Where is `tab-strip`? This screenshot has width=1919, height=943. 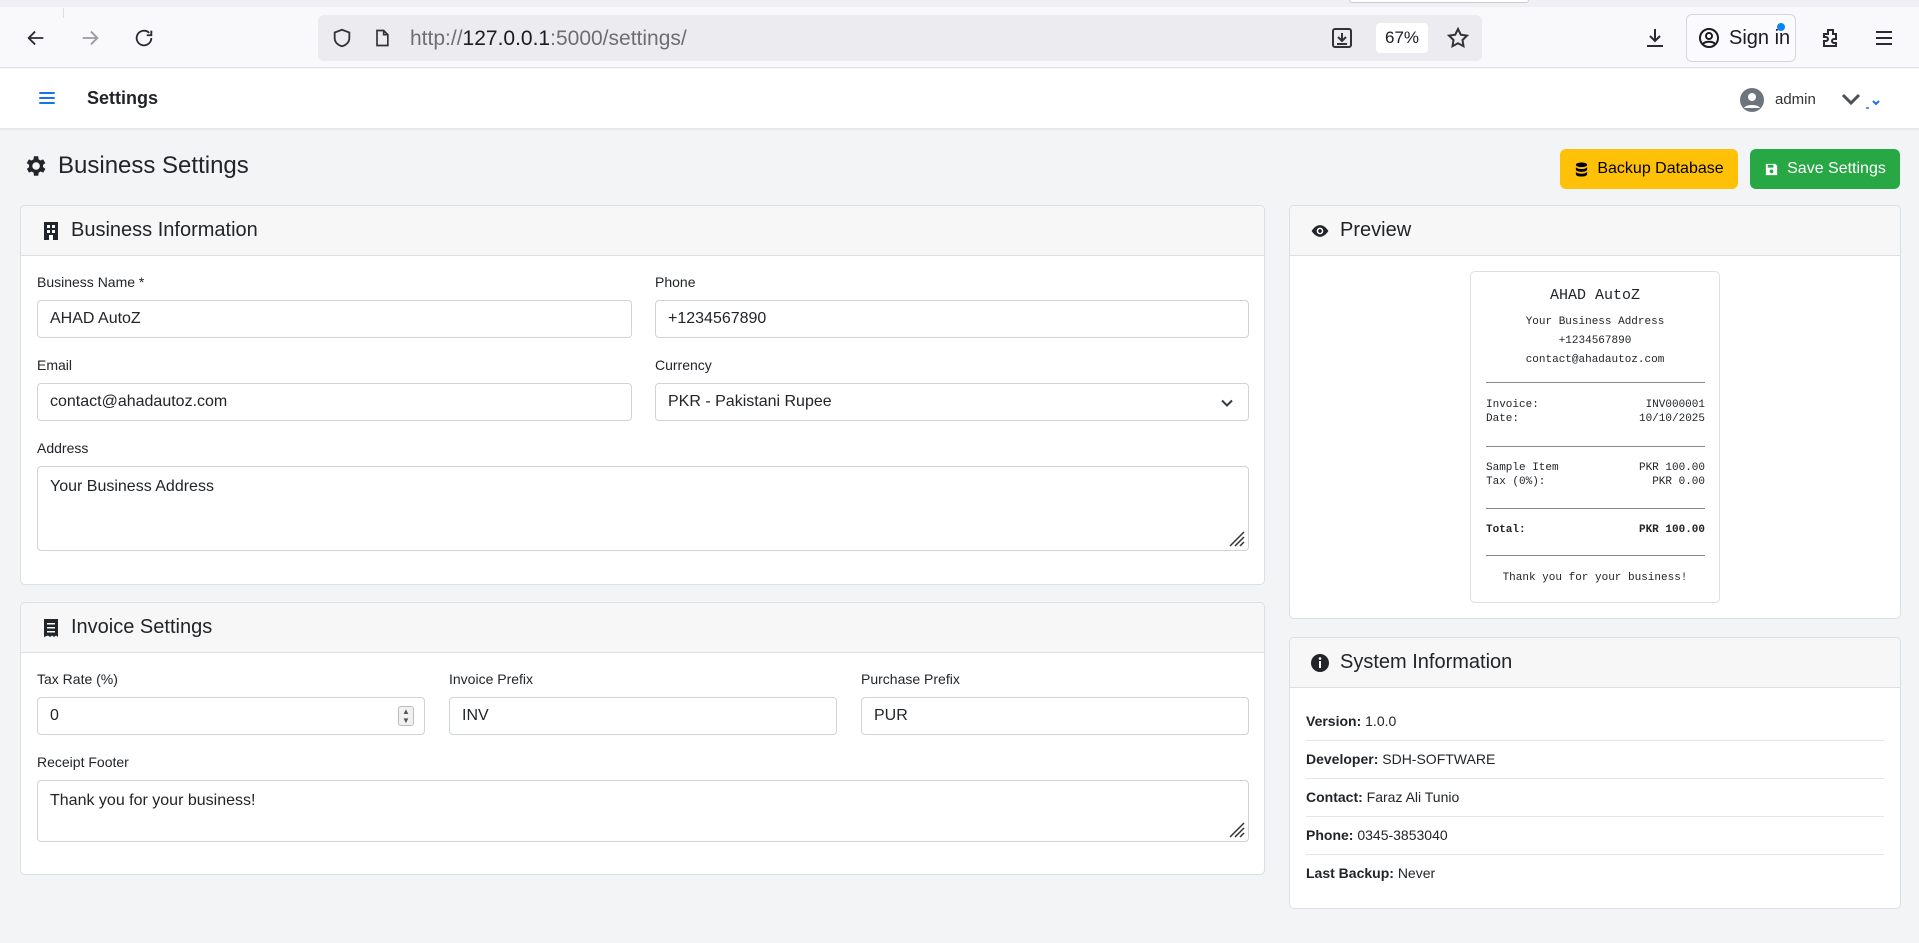 tab-strip is located at coordinates (959, 3).